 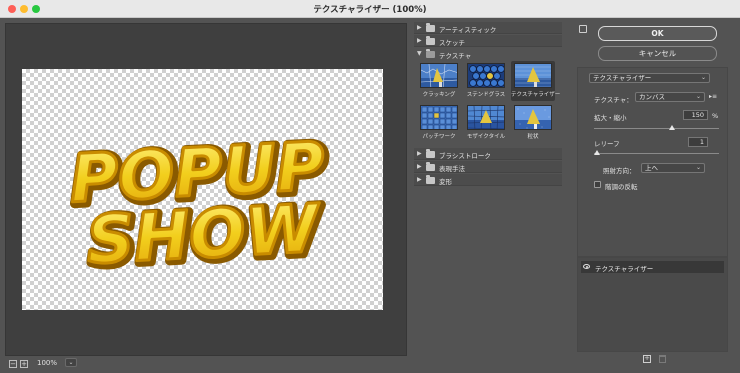 I want to click on thumbnail-label: パッチワーク, so click(x=439, y=137).